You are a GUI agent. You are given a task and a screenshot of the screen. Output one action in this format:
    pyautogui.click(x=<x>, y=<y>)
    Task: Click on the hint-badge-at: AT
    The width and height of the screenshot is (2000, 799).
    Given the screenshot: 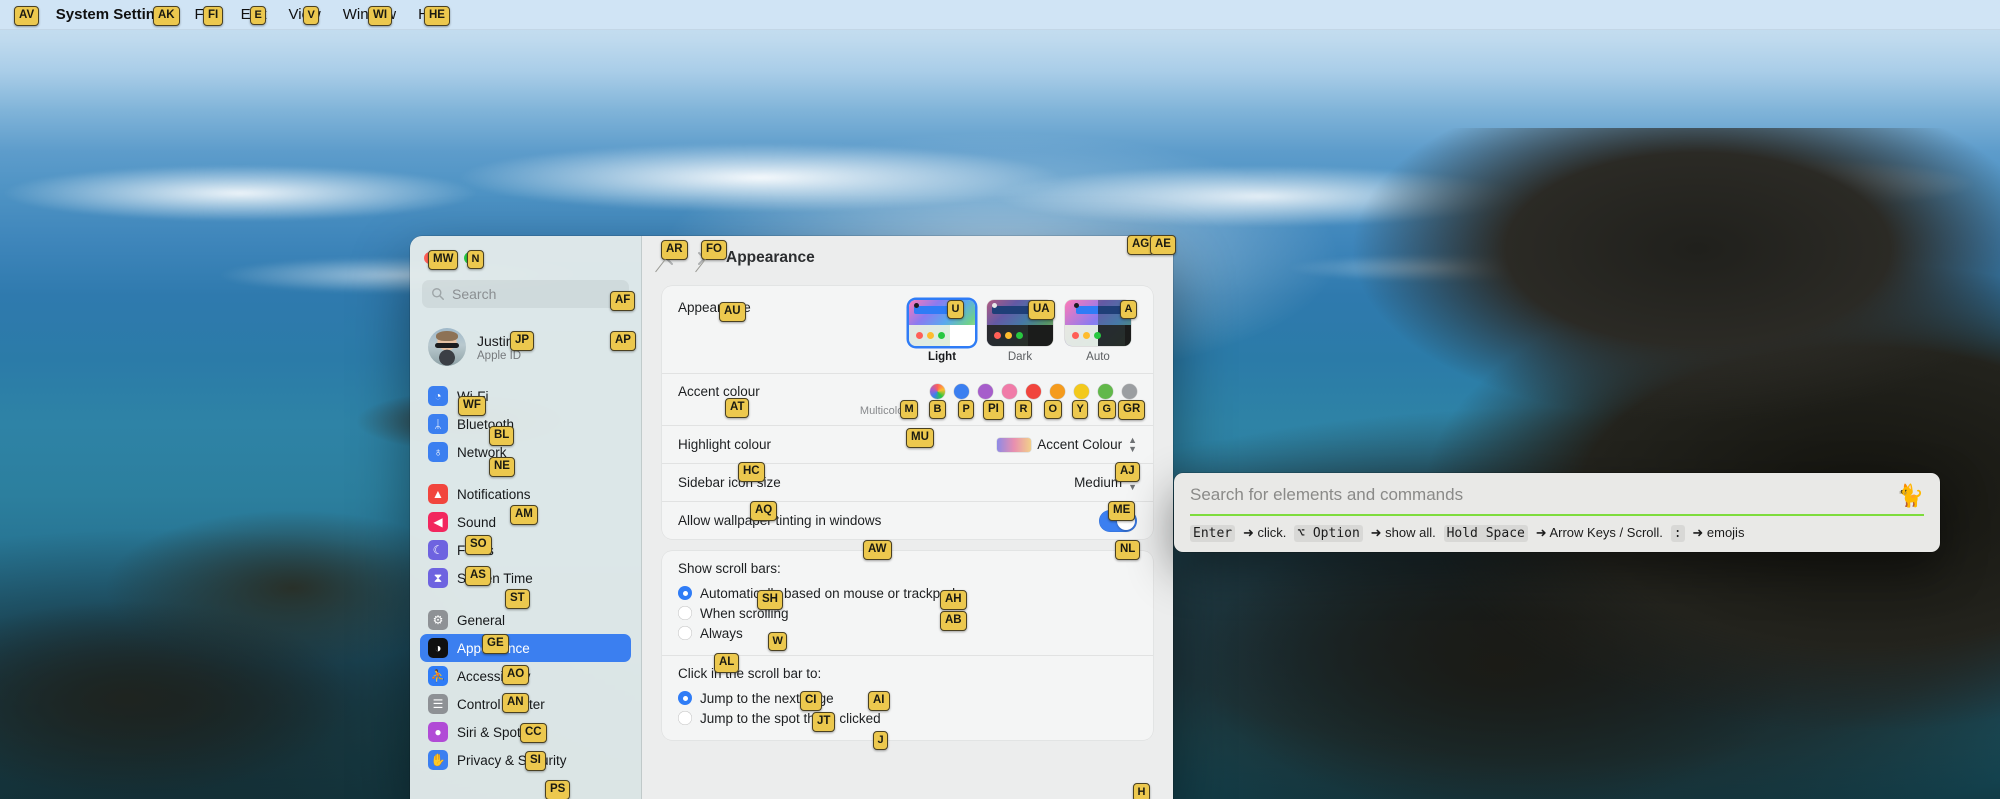 What is the action you would take?
    pyautogui.click(x=737, y=408)
    